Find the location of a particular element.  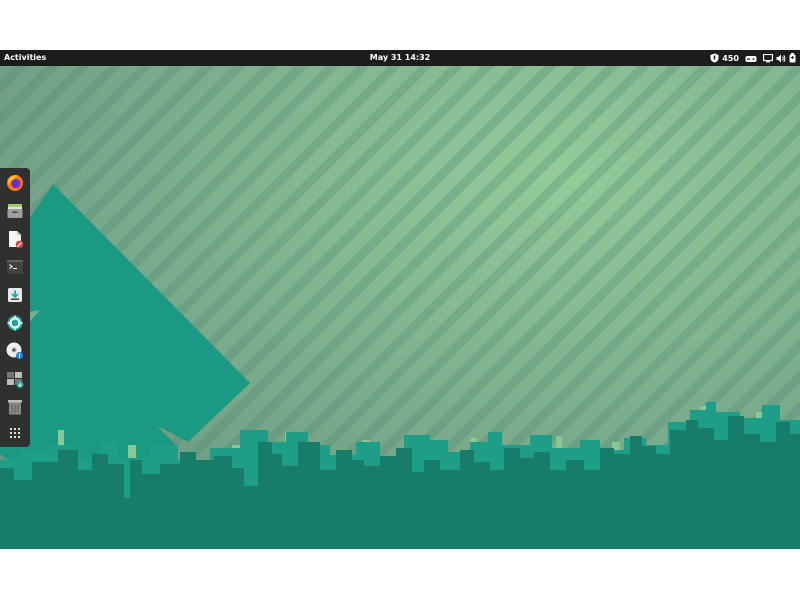

dock-item-installer is located at coordinates (15, 295).